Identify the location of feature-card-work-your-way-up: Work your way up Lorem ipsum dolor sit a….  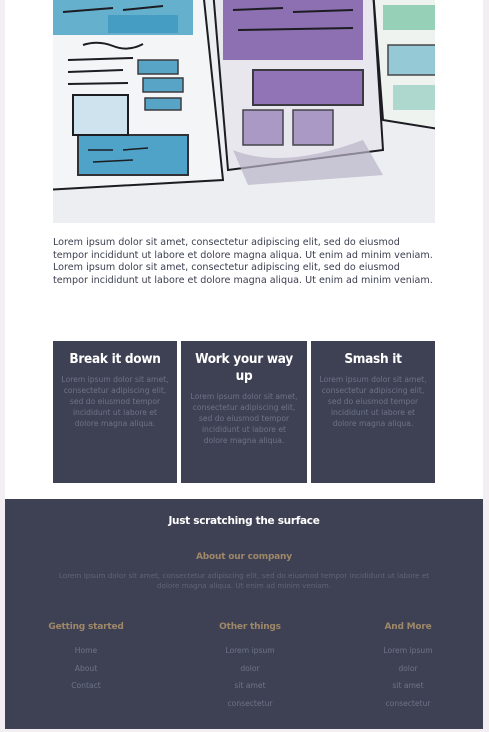
(244, 412).